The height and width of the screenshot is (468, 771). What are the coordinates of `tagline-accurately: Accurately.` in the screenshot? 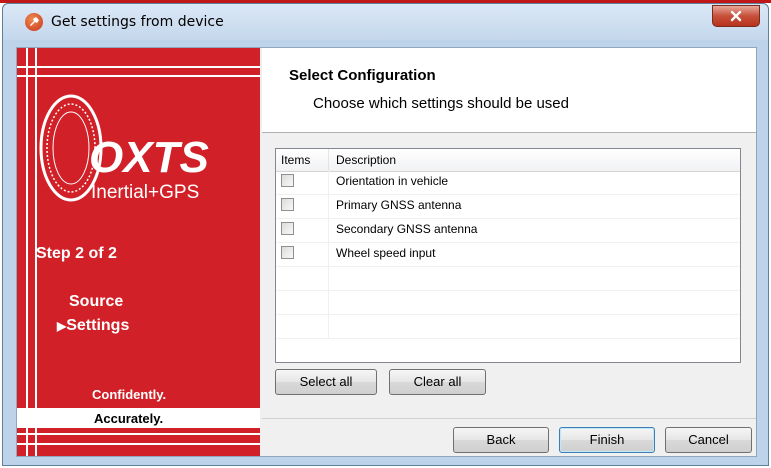 It's located at (129, 418).